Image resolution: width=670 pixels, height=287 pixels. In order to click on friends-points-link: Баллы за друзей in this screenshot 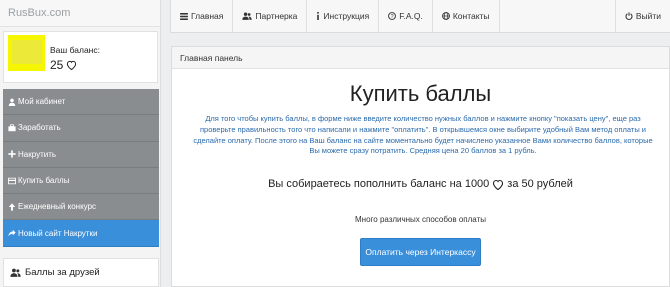, I will do `click(81, 272)`.